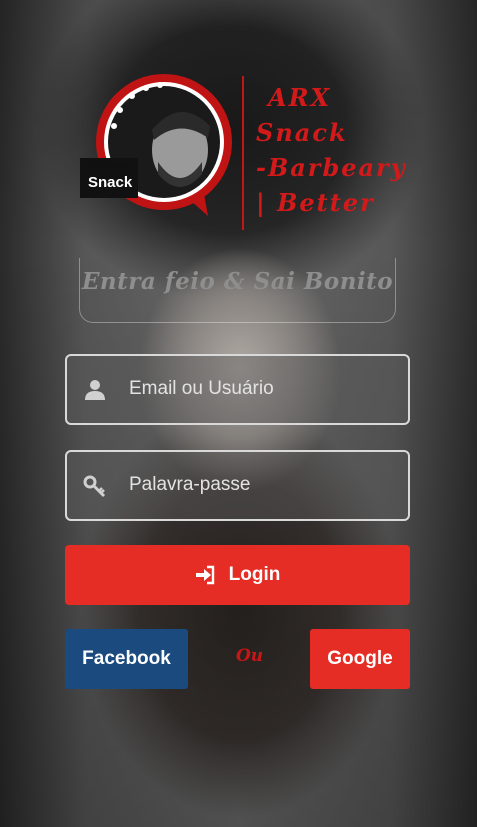 This screenshot has width=477, height=827. What do you see at coordinates (331, 167) in the screenshot?
I see `brand-line-3: -Barbeary` at bounding box center [331, 167].